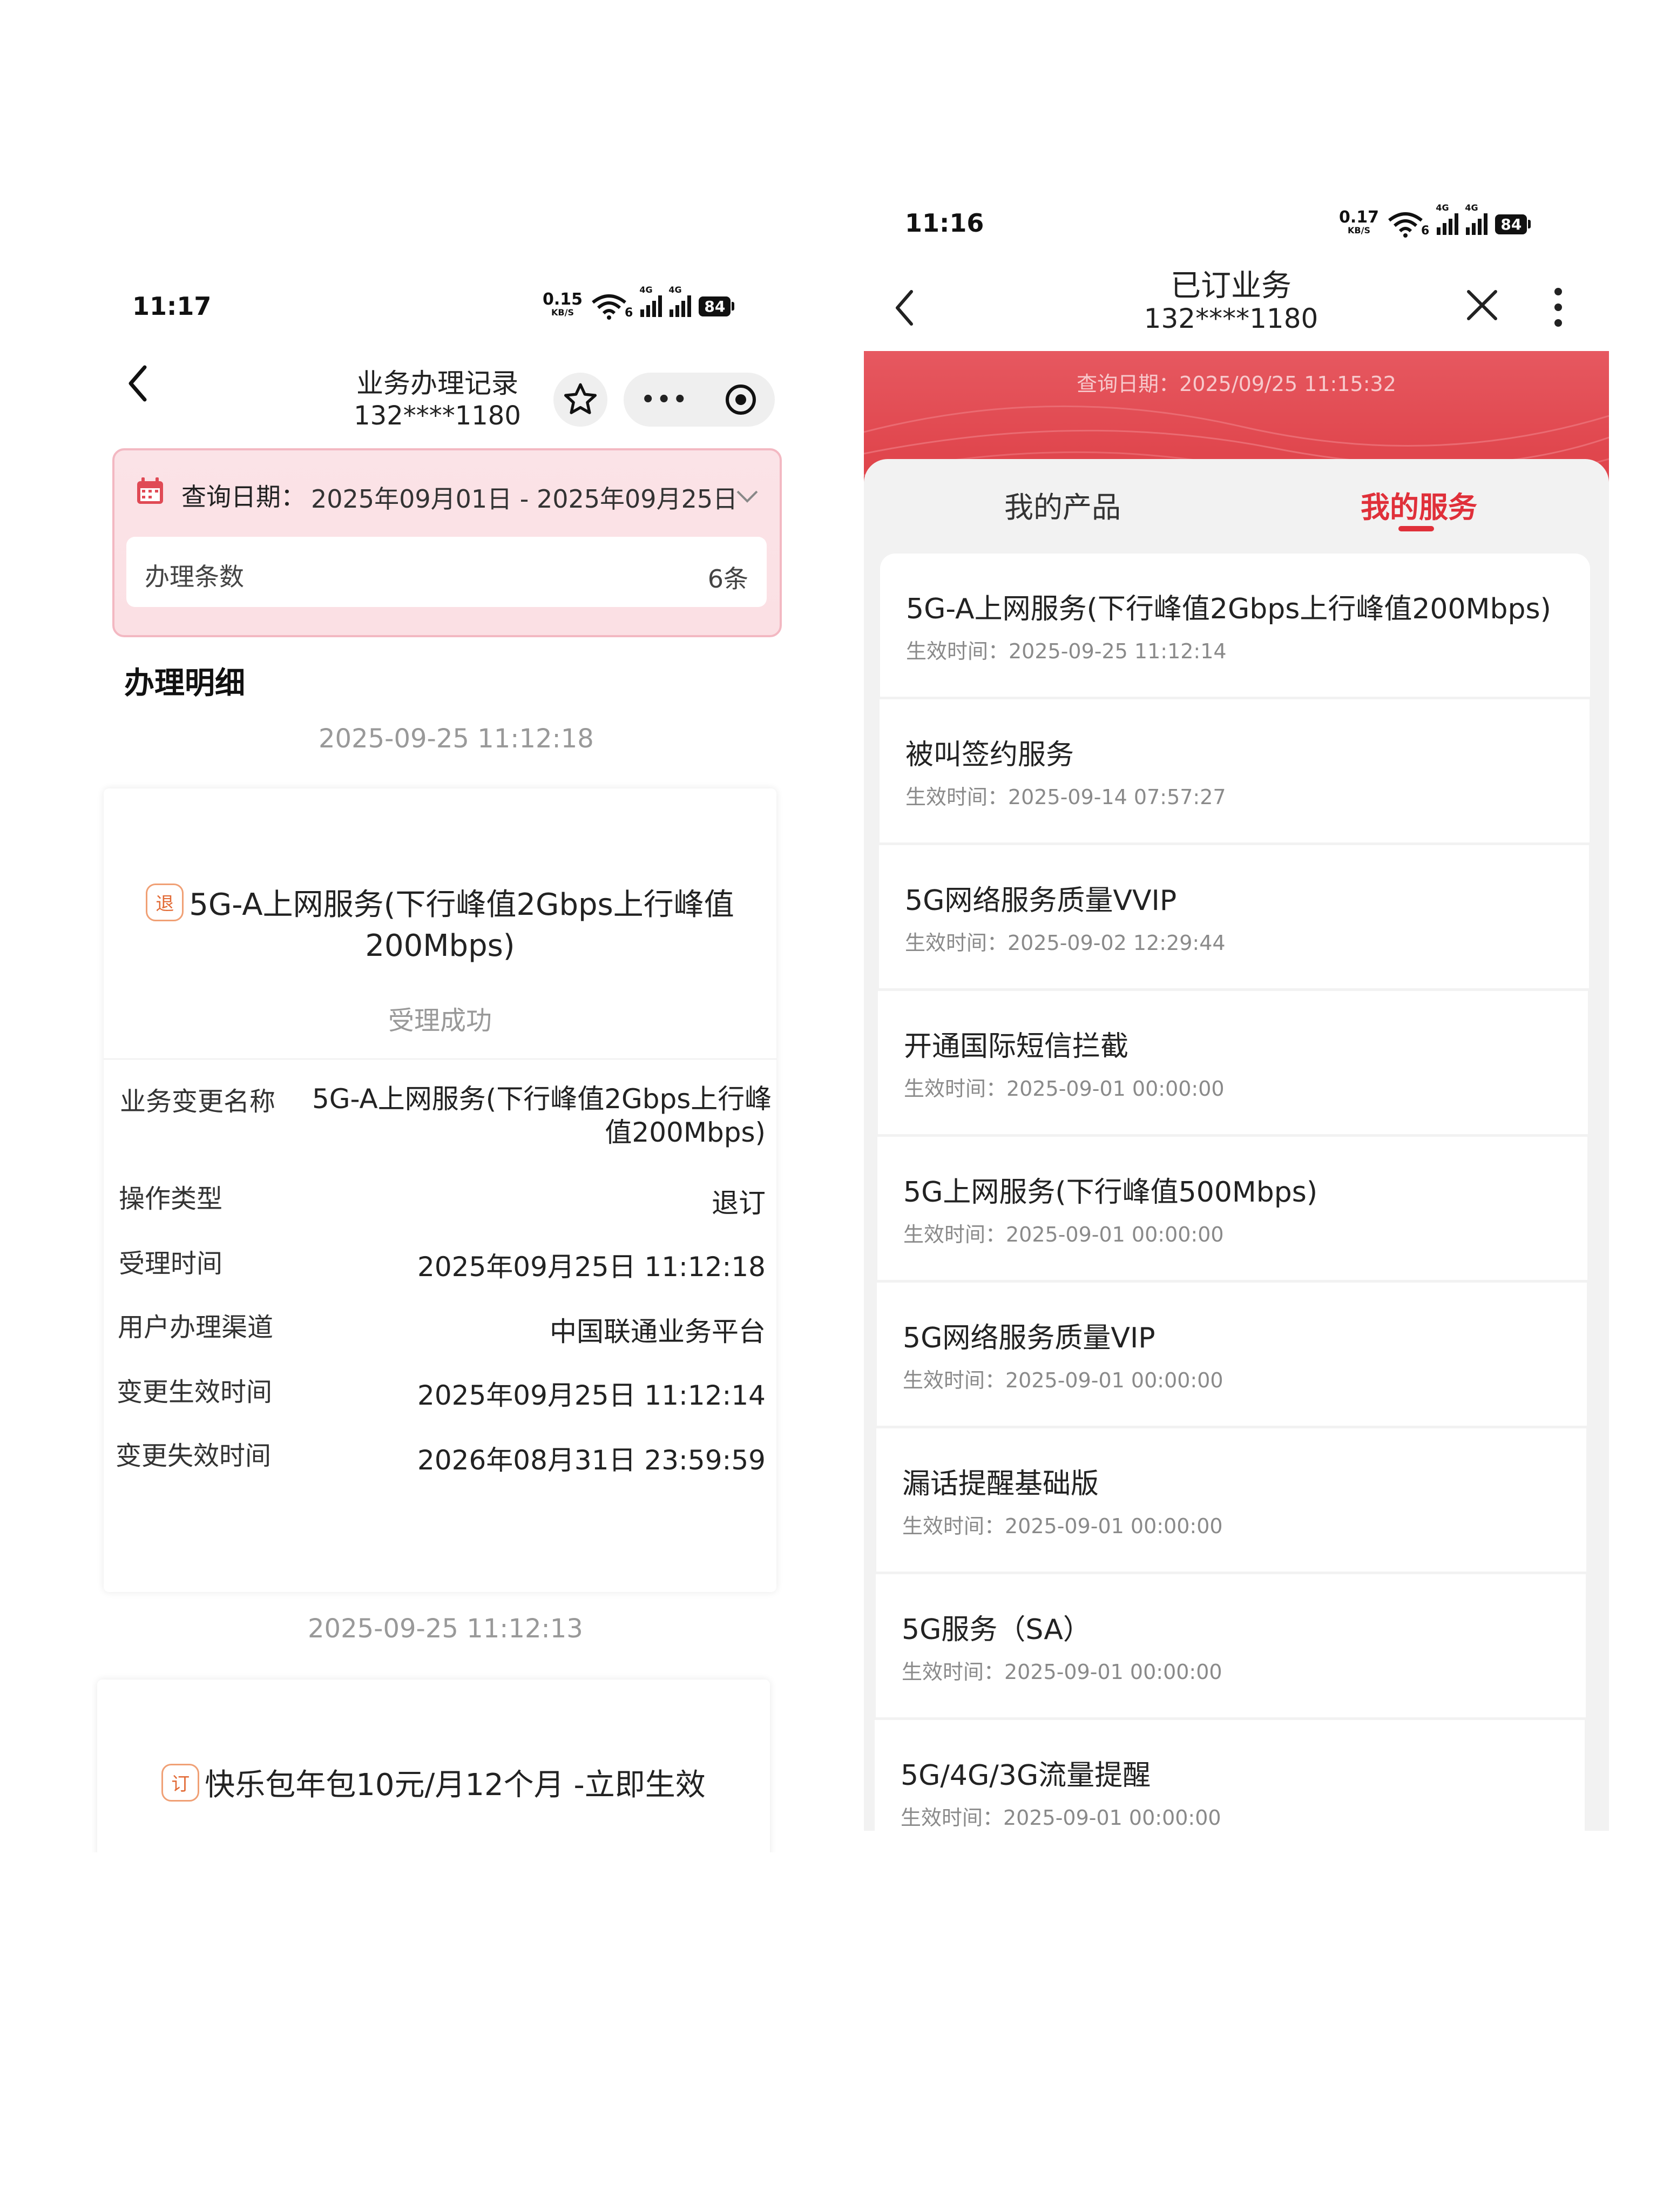 This screenshot has width=1677, height=2212. I want to click on record-timestamp: 2025-09-25 11:12:13, so click(445, 1629).